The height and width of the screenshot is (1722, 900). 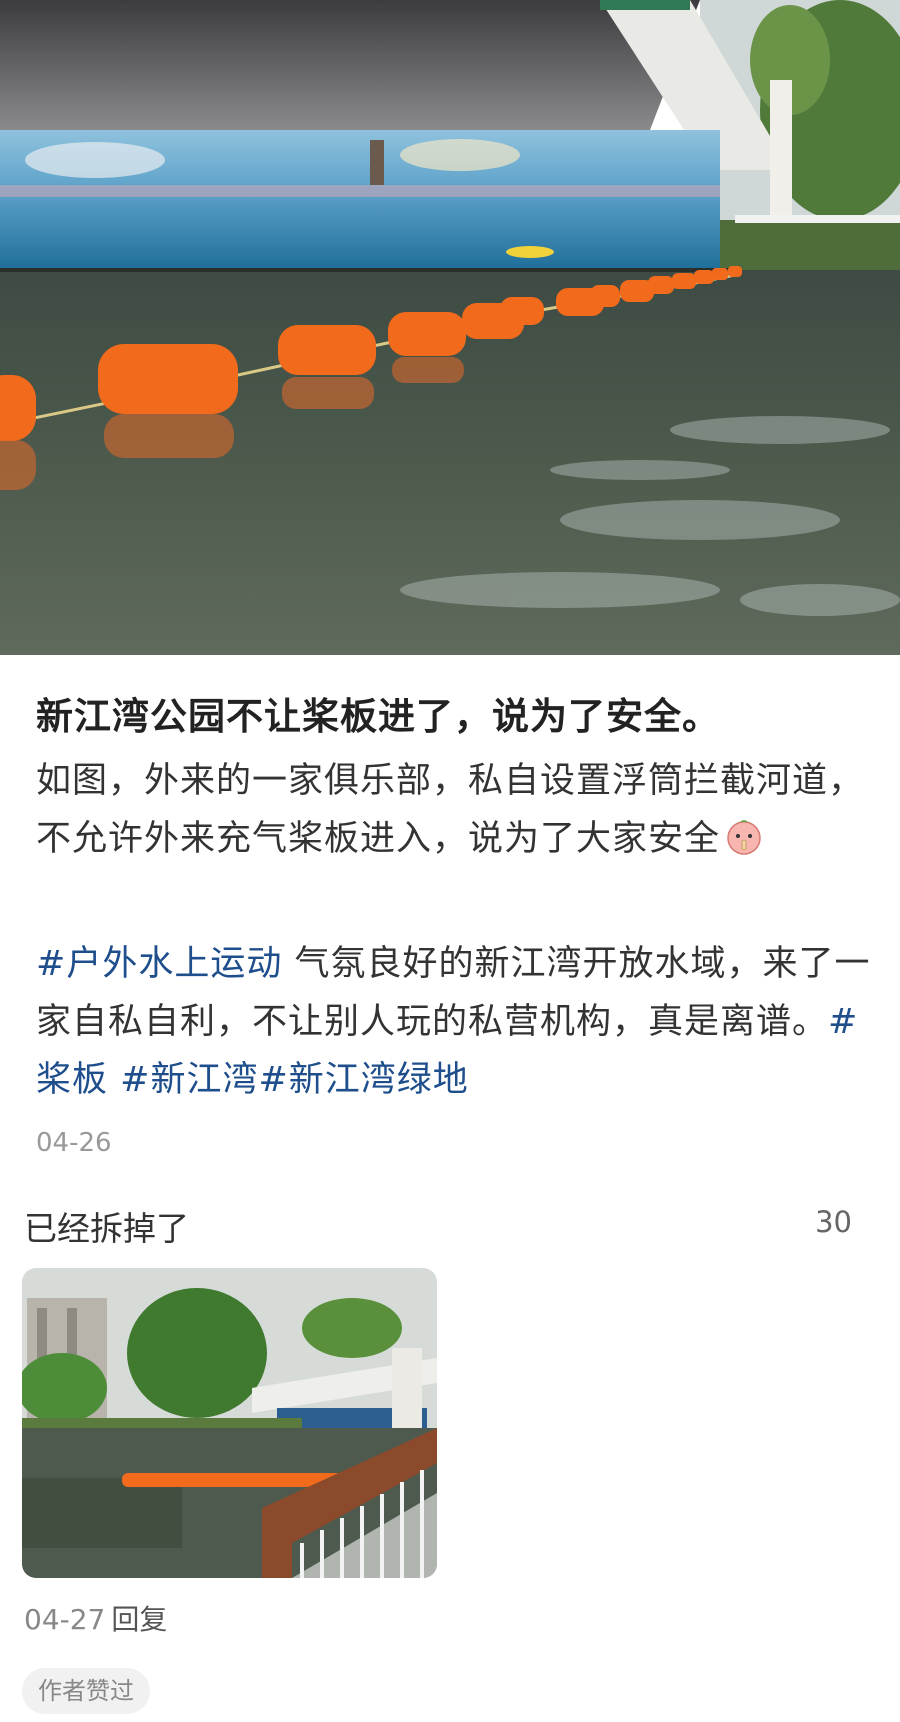 I want to click on comment-meta: 04-27 回复, so click(x=95, y=1618).